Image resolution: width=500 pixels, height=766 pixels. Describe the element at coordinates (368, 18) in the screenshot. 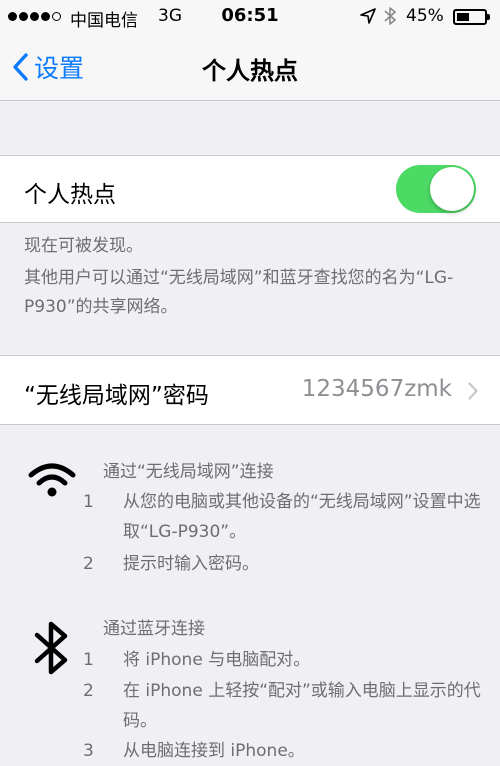

I see `location-icon` at that location.